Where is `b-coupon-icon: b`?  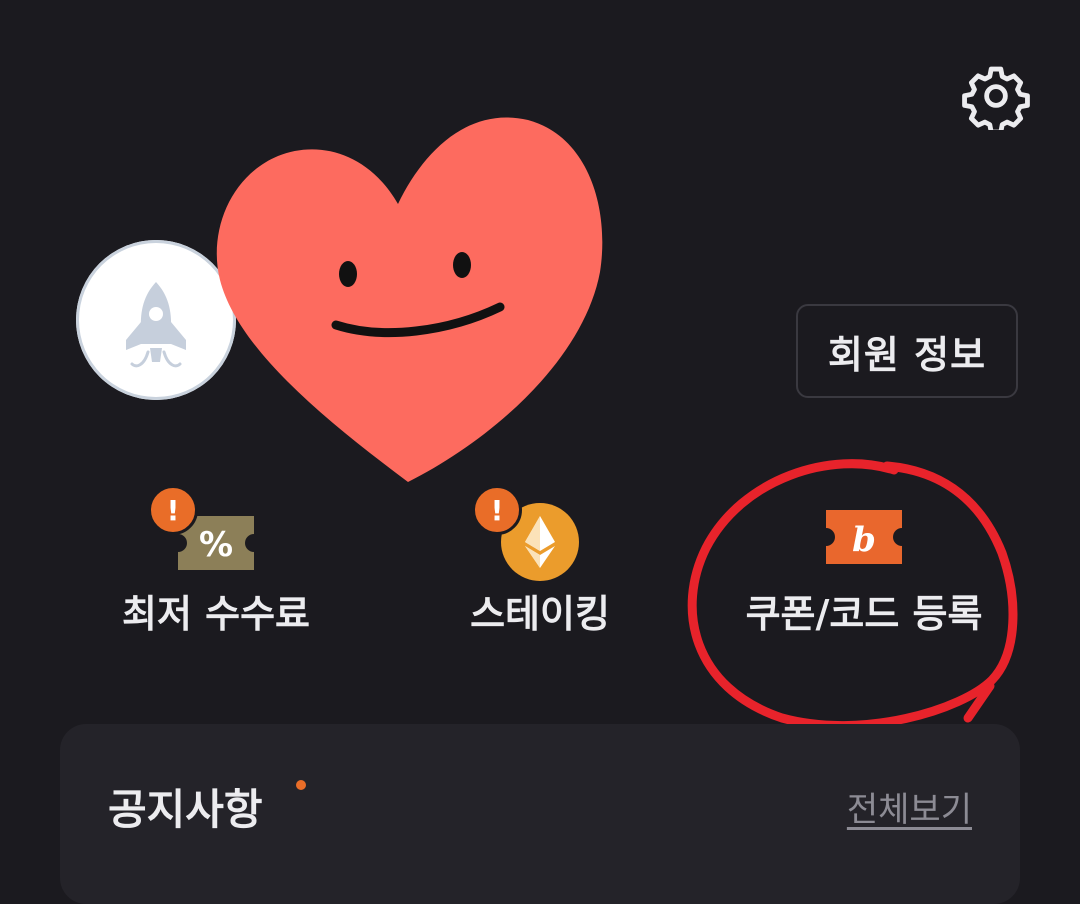
b-coupon-icon: b is located at coordinates (864, 537).